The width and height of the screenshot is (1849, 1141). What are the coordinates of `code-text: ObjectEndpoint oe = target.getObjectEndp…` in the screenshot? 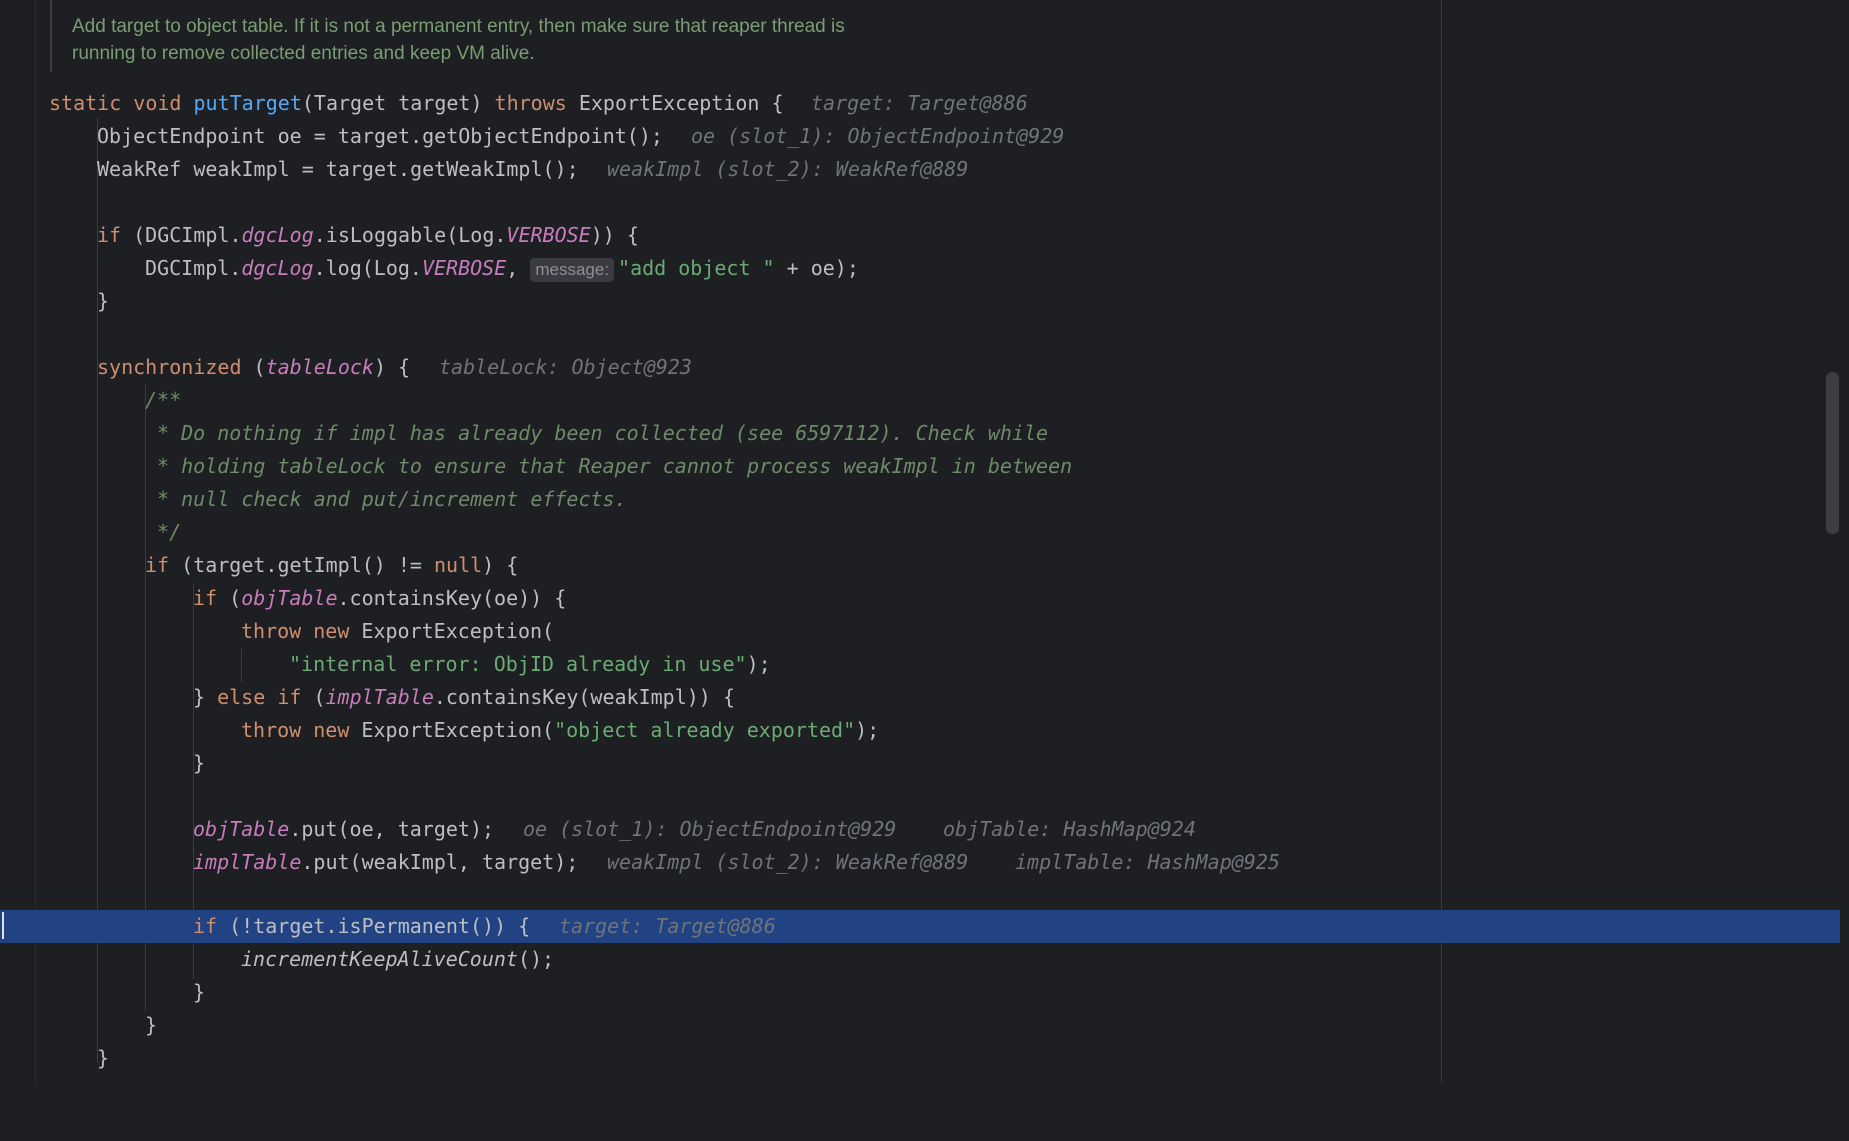 It's located at (380, 136).